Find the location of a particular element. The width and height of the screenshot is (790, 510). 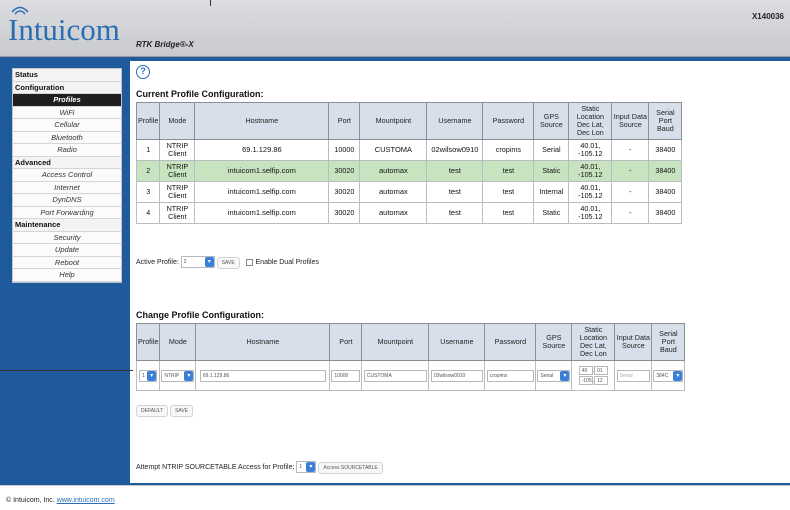

profile-select: 1 ▾ is located at coordinates (148, 375).